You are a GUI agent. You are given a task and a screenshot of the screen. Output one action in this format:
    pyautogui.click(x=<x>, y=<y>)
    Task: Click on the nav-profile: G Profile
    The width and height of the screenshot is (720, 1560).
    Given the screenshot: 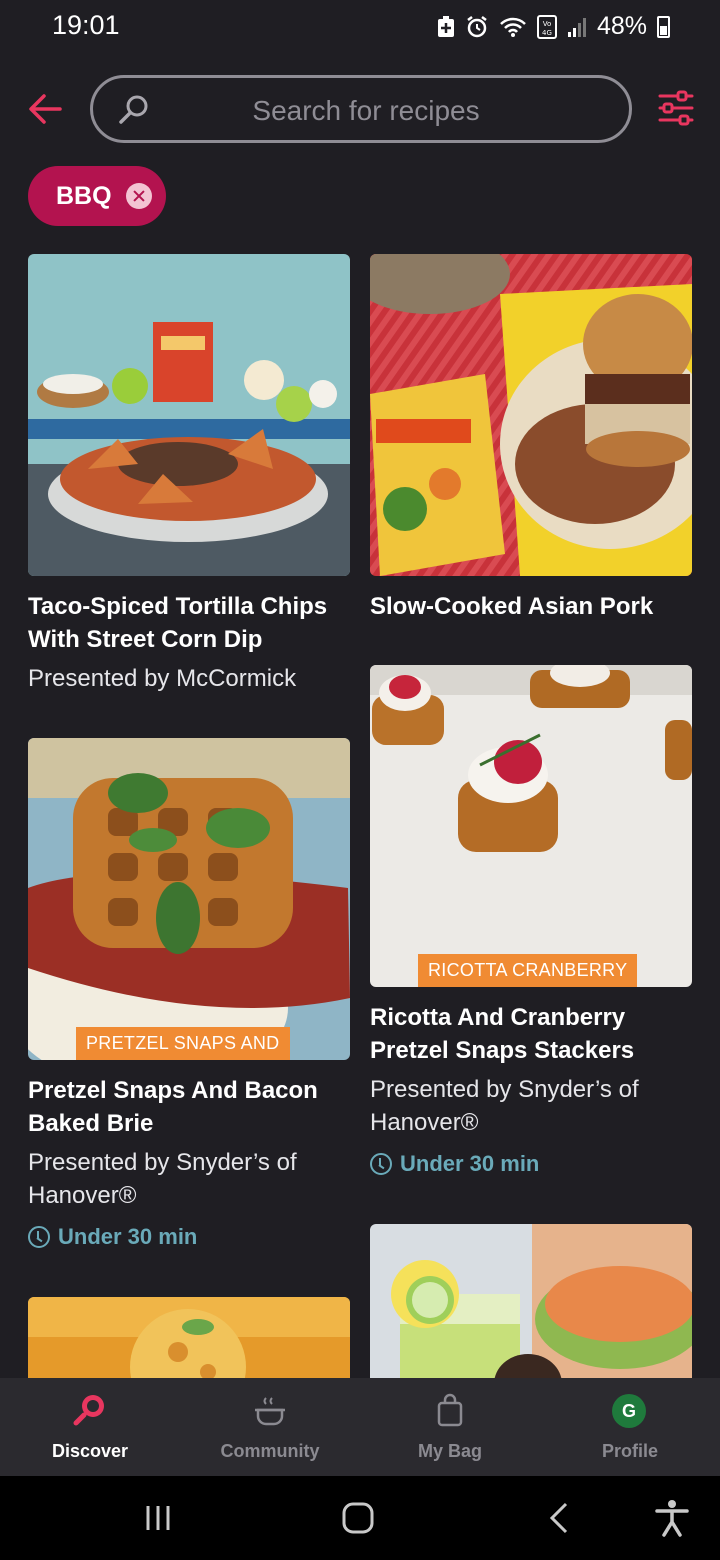 What is the action you would take?
    pyautogui.click(x=630, y=1427)
    